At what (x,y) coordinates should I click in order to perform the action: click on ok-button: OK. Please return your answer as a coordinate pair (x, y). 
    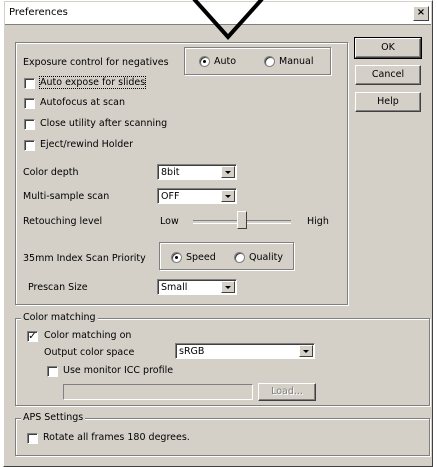
    Looking at the image, I should click on (388, 48).